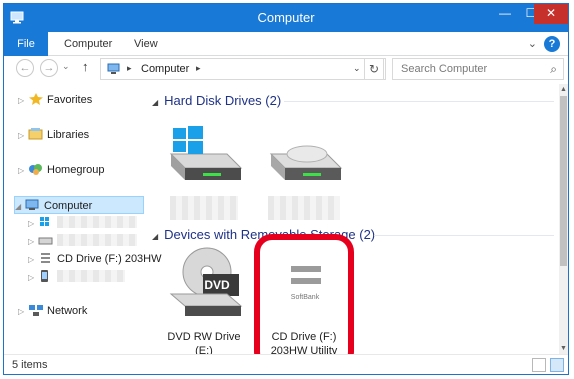  Describe the element at coordinates (165, 69) in the screenshot. I see `breadcrumb-computer: Computer` at that location.